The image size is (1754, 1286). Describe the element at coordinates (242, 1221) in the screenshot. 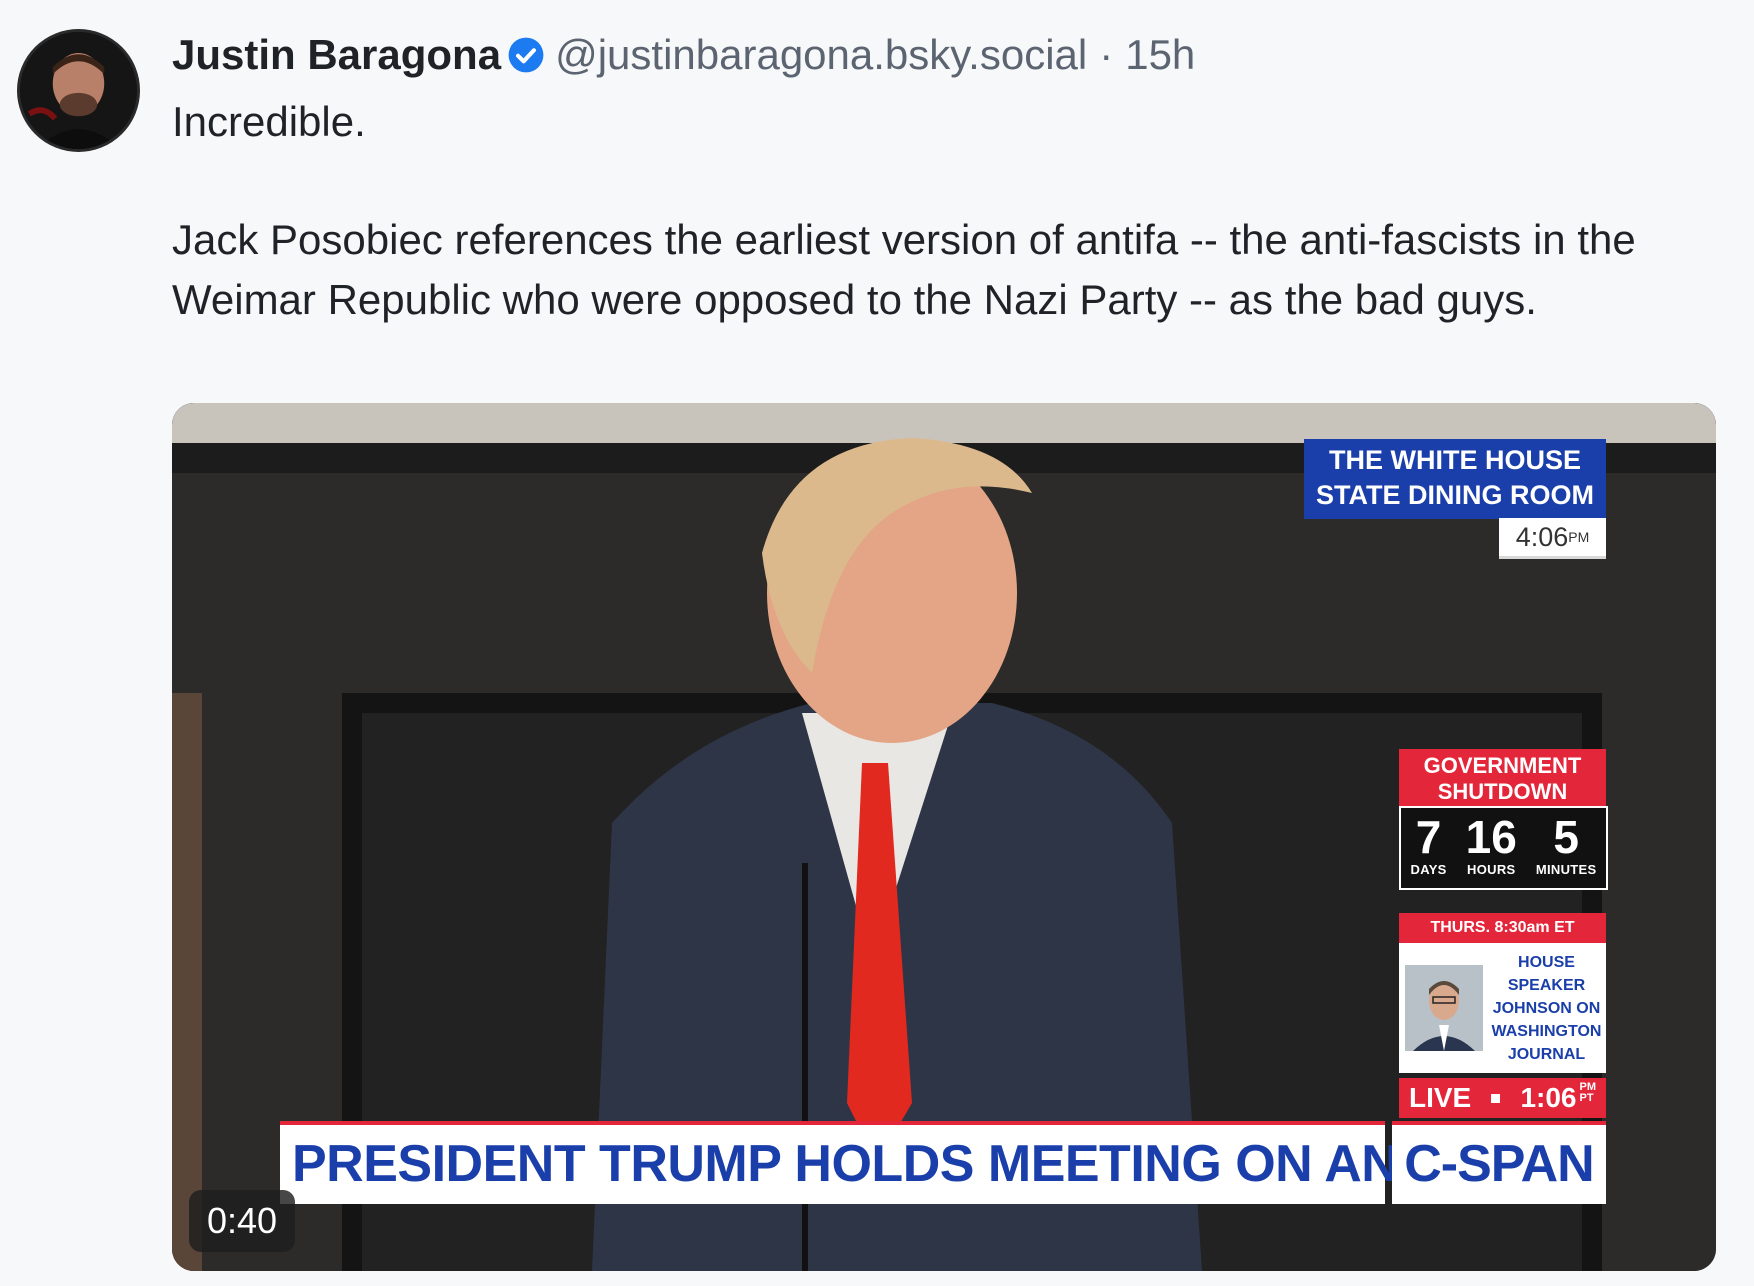

I see `video-duration: 0:40` at that location.